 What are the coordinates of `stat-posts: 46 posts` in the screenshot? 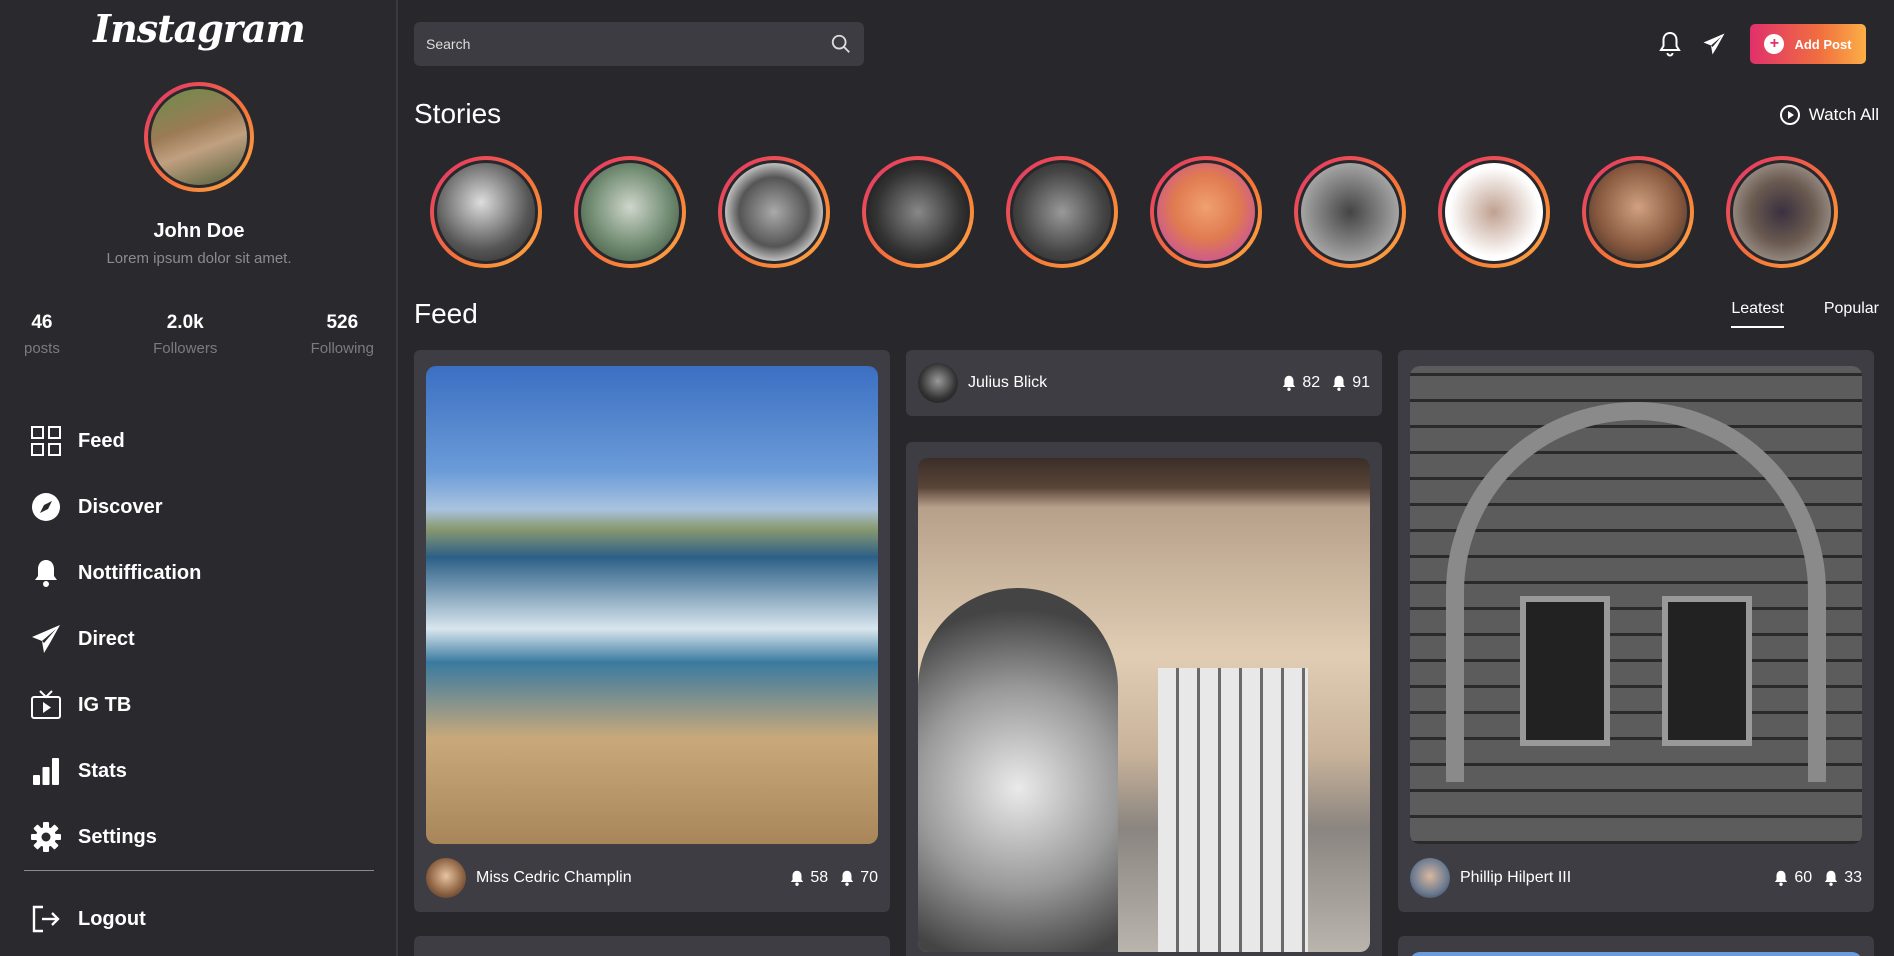 It's located at (42, 334).